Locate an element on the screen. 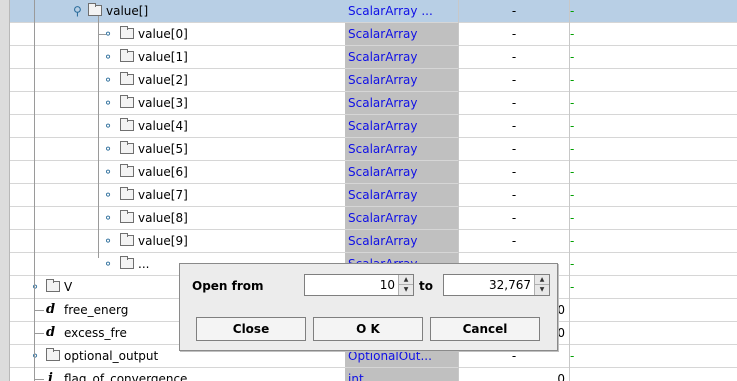 This screenshot has height=381, width=737. table-row: ⚲ value[] ScalarArray ... - - is located at coordinates (373, 11).